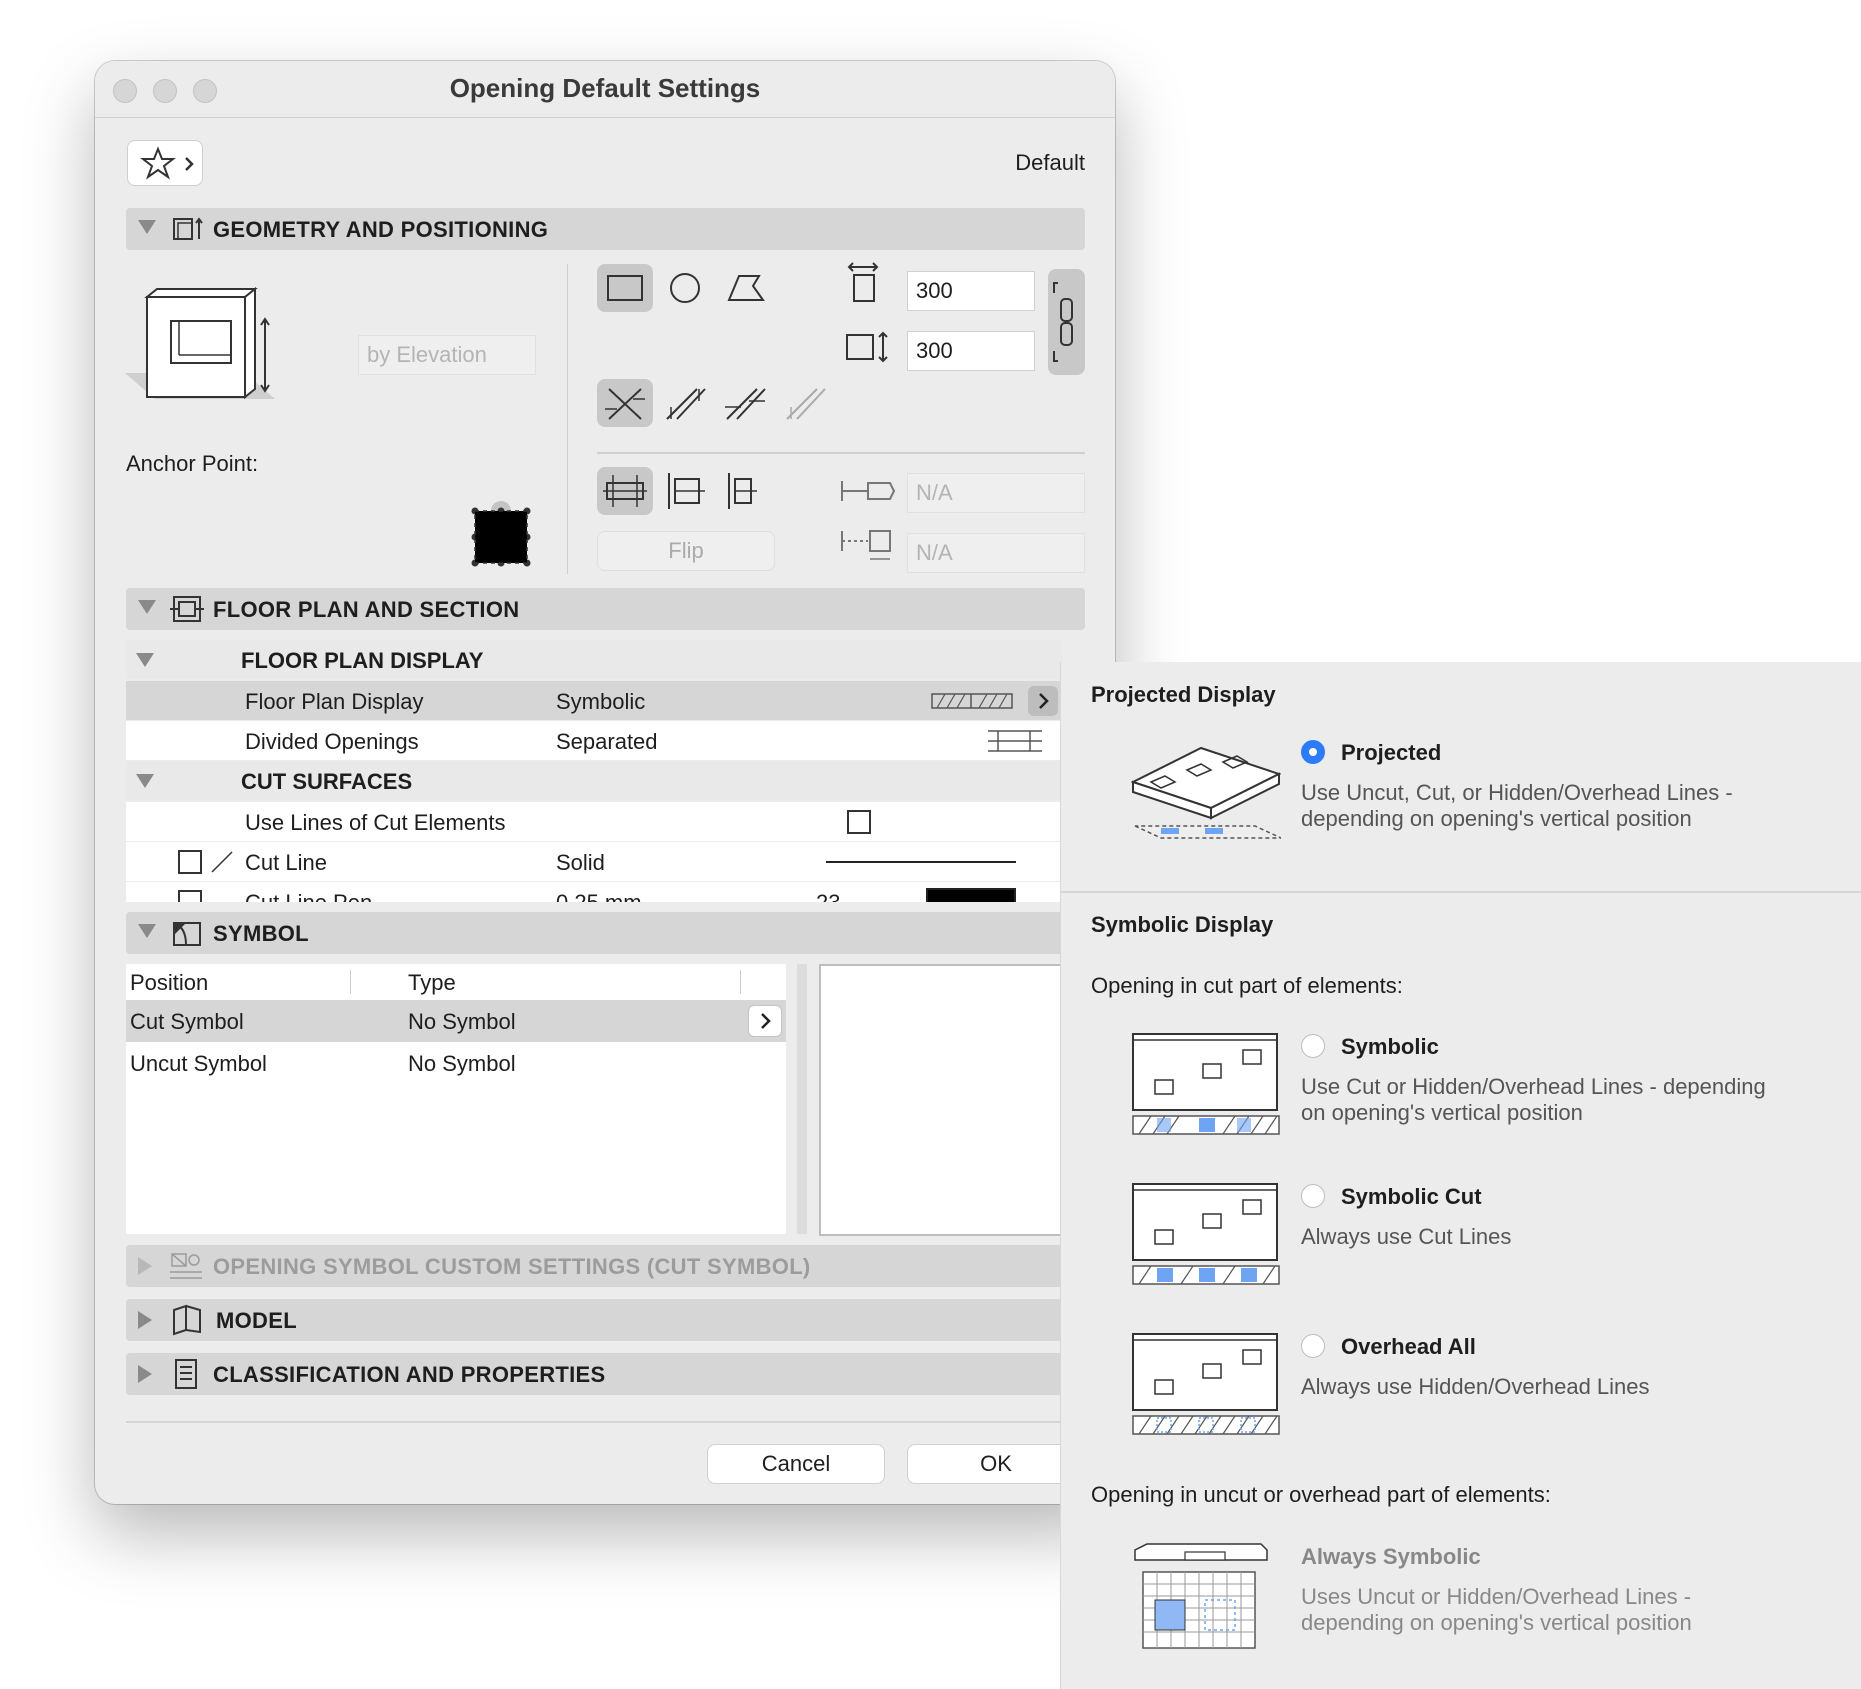 The image size is (1861, 1689). I want to click on overhead-all-description: Always use Hidden/Overhead Lines, so click(1475, 1387).